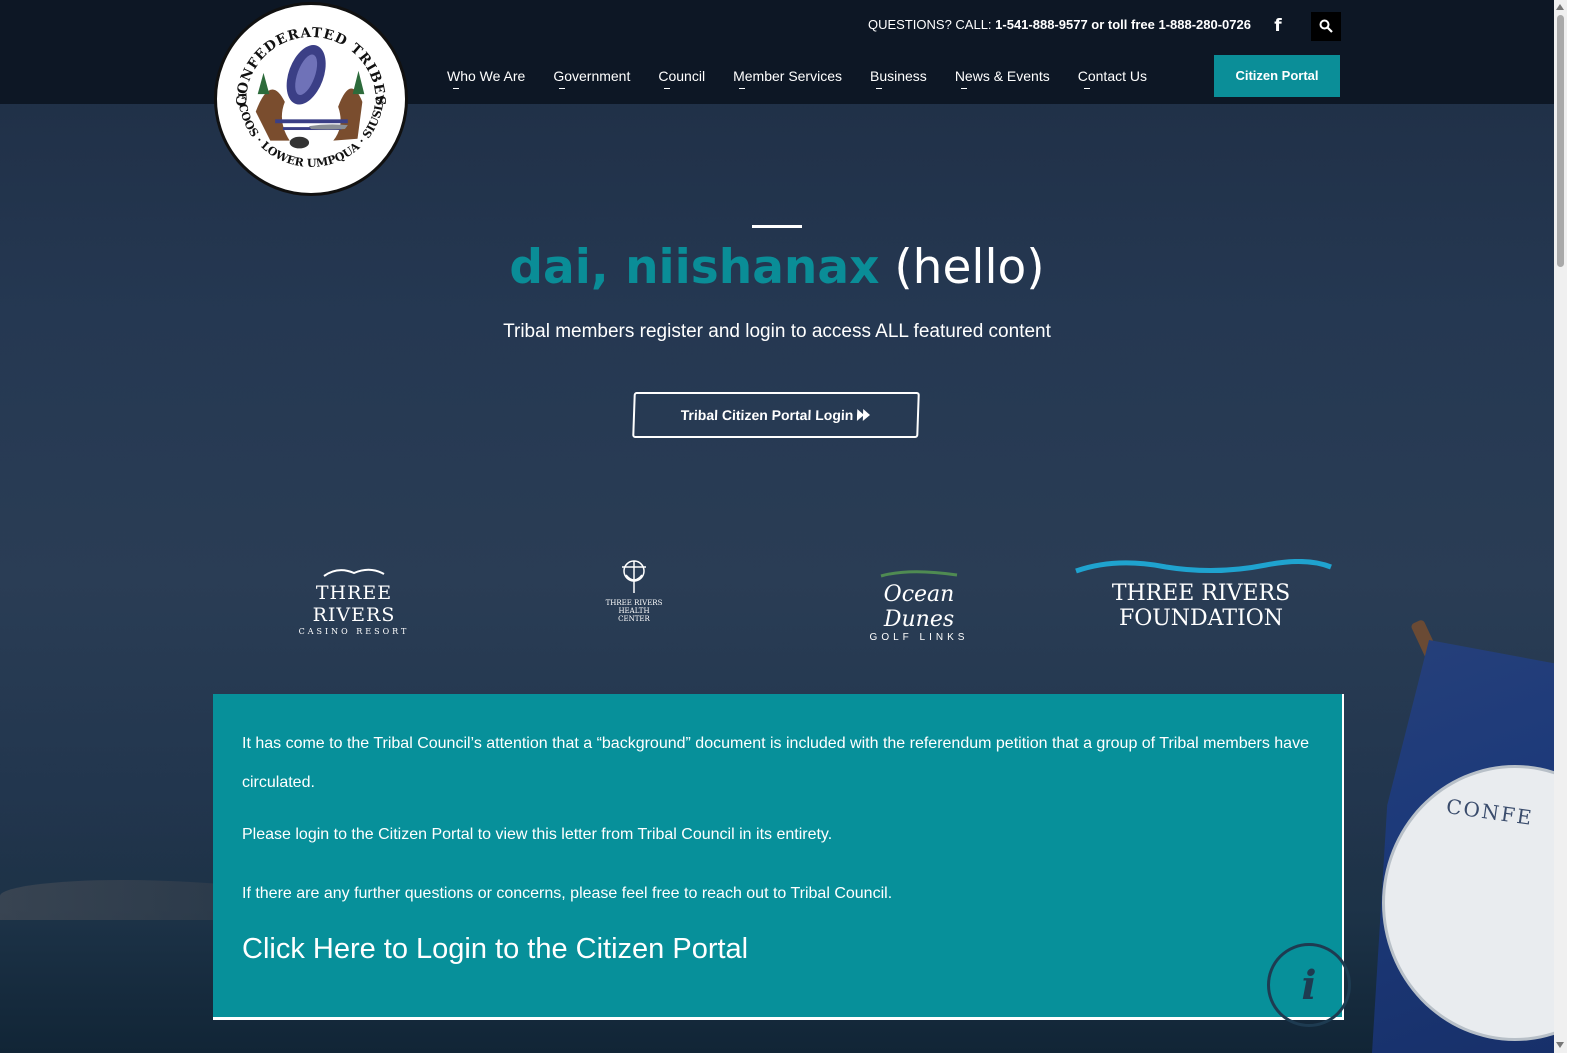 Image resolution: width=1584 pixels, height=1053 pixels. I want to click on hero-title: dai, niishanax (hello), so click(777, 267).